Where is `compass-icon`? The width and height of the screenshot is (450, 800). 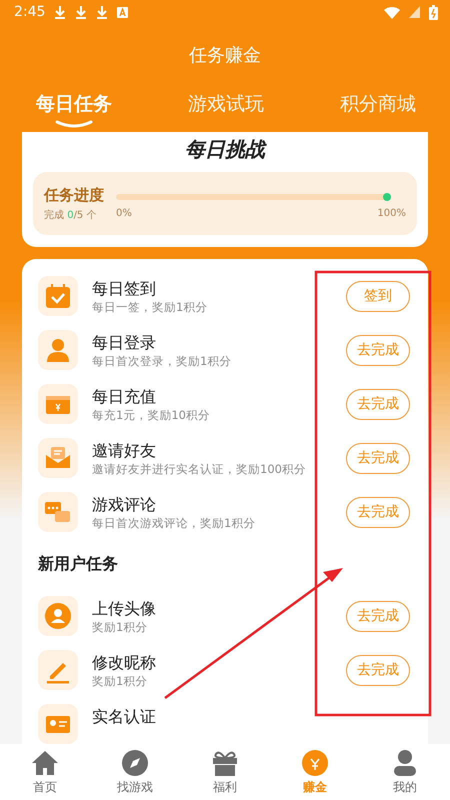
compass-icon is located at coordinates (135, 762).